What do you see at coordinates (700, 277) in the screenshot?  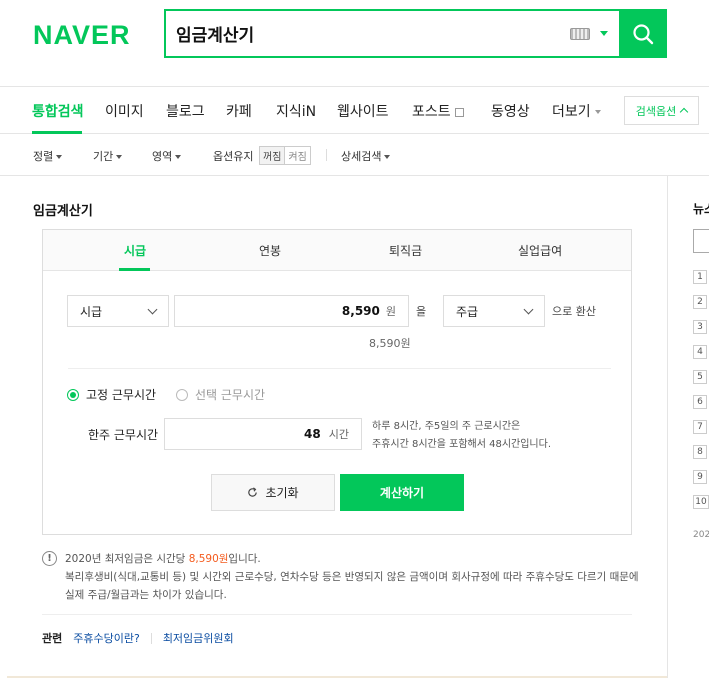 I see `rank-badge: 1` at bounding box center [700, 277].